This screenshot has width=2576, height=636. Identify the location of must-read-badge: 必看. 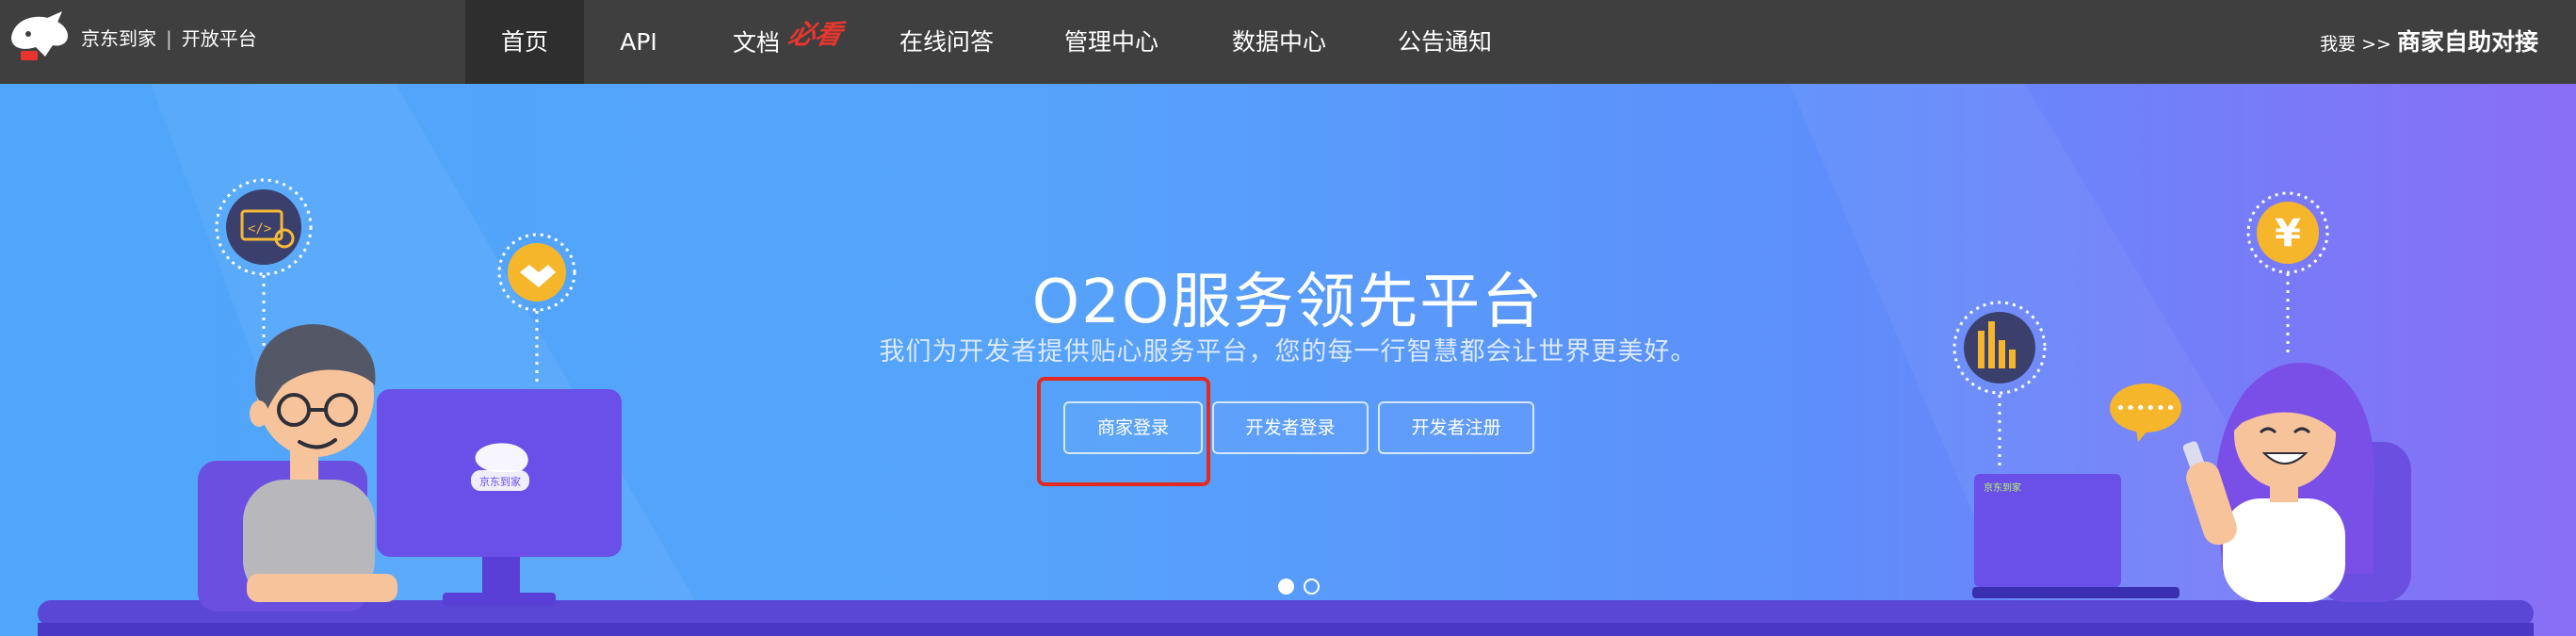
(816, 34).